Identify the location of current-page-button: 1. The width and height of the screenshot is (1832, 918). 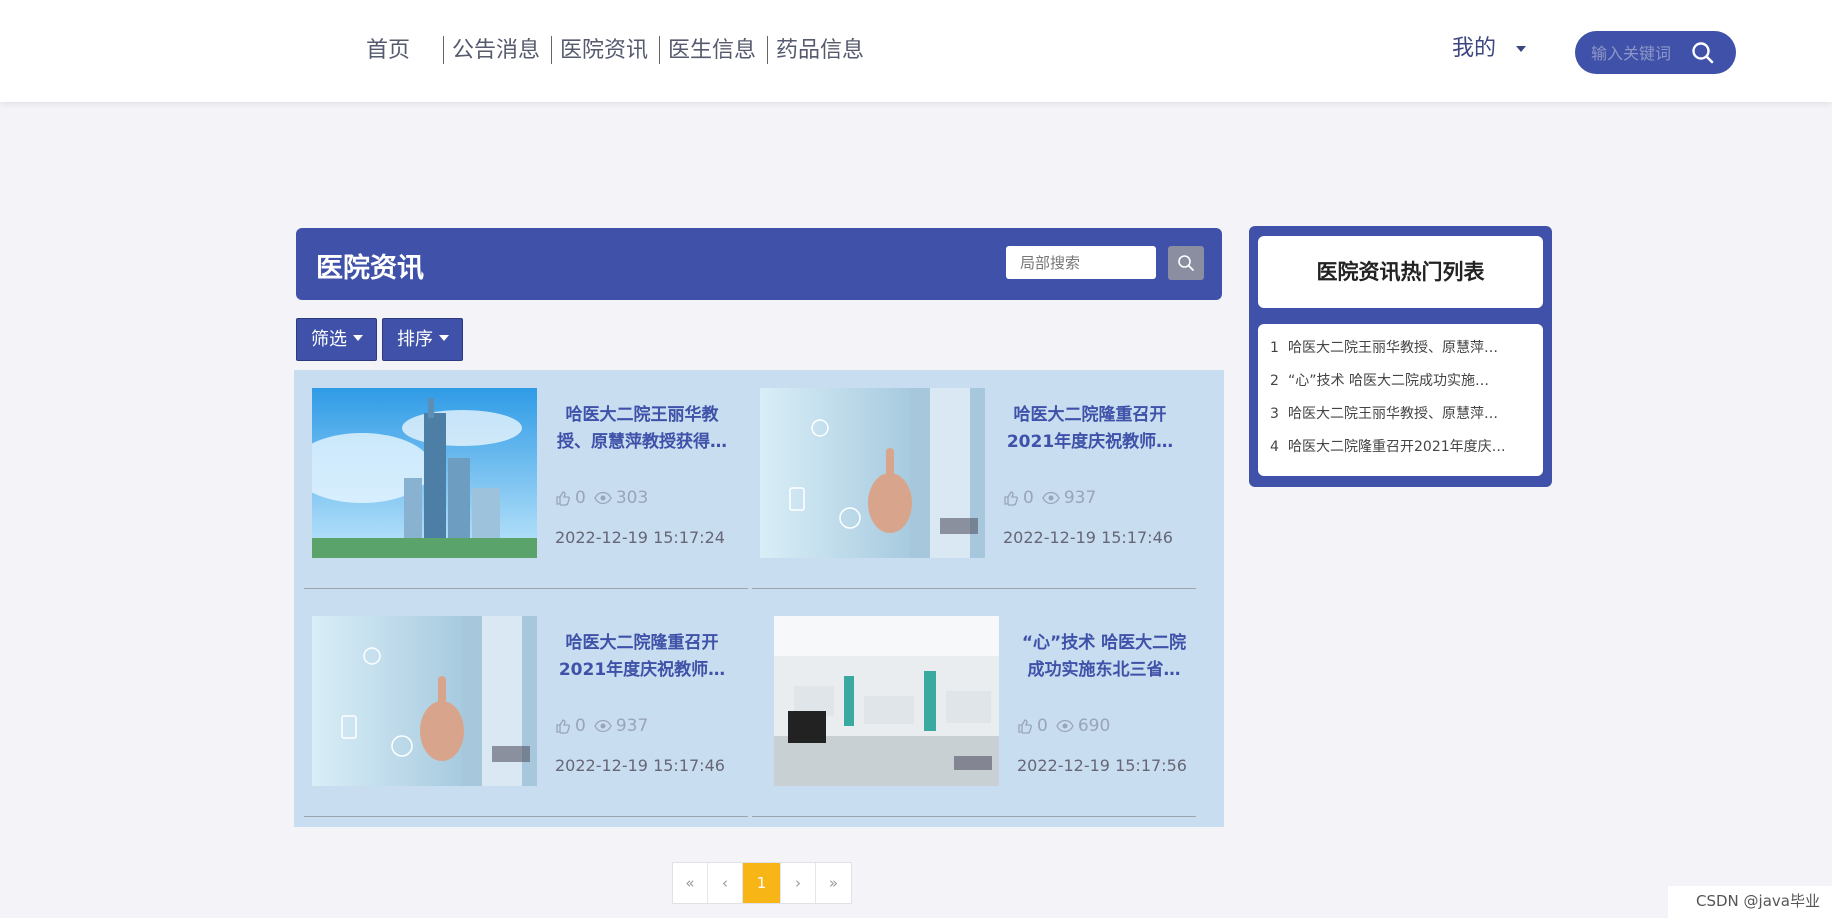
(762, 883).